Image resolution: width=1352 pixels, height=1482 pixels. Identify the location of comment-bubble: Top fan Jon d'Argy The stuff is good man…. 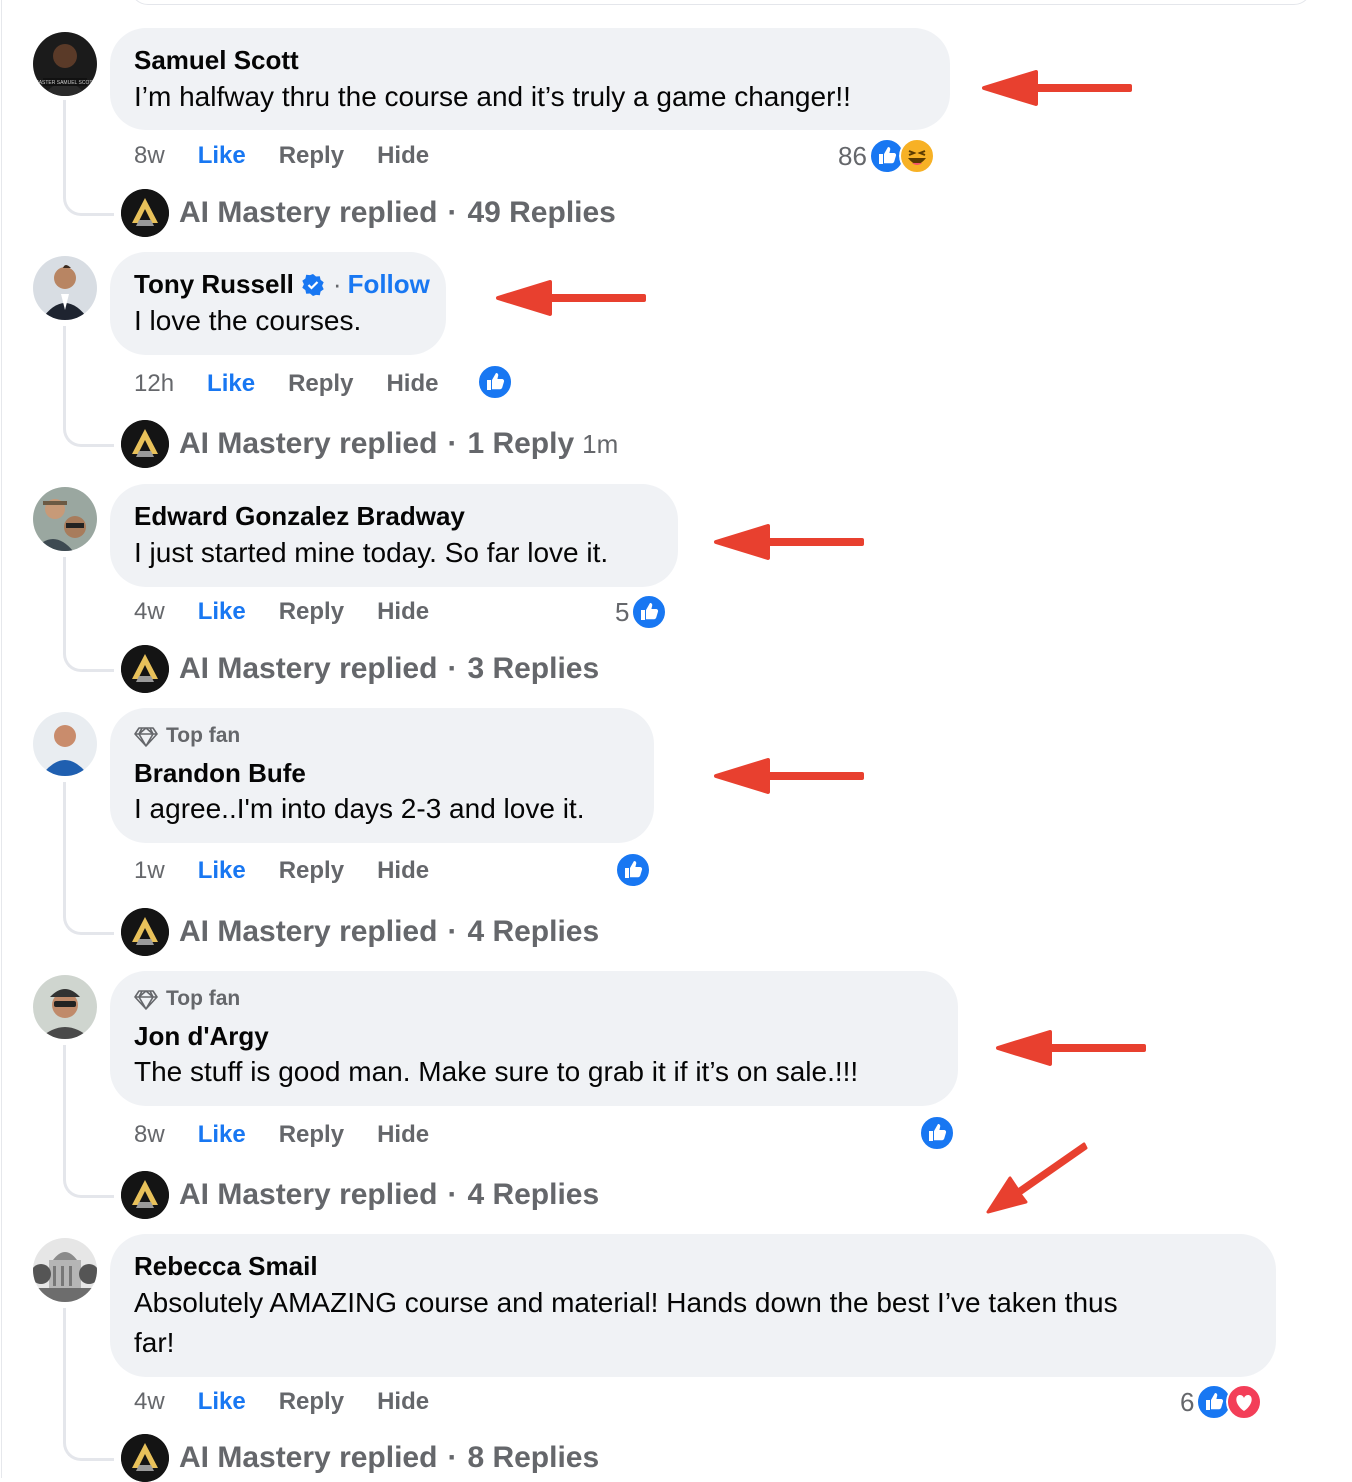
(534, 1038).